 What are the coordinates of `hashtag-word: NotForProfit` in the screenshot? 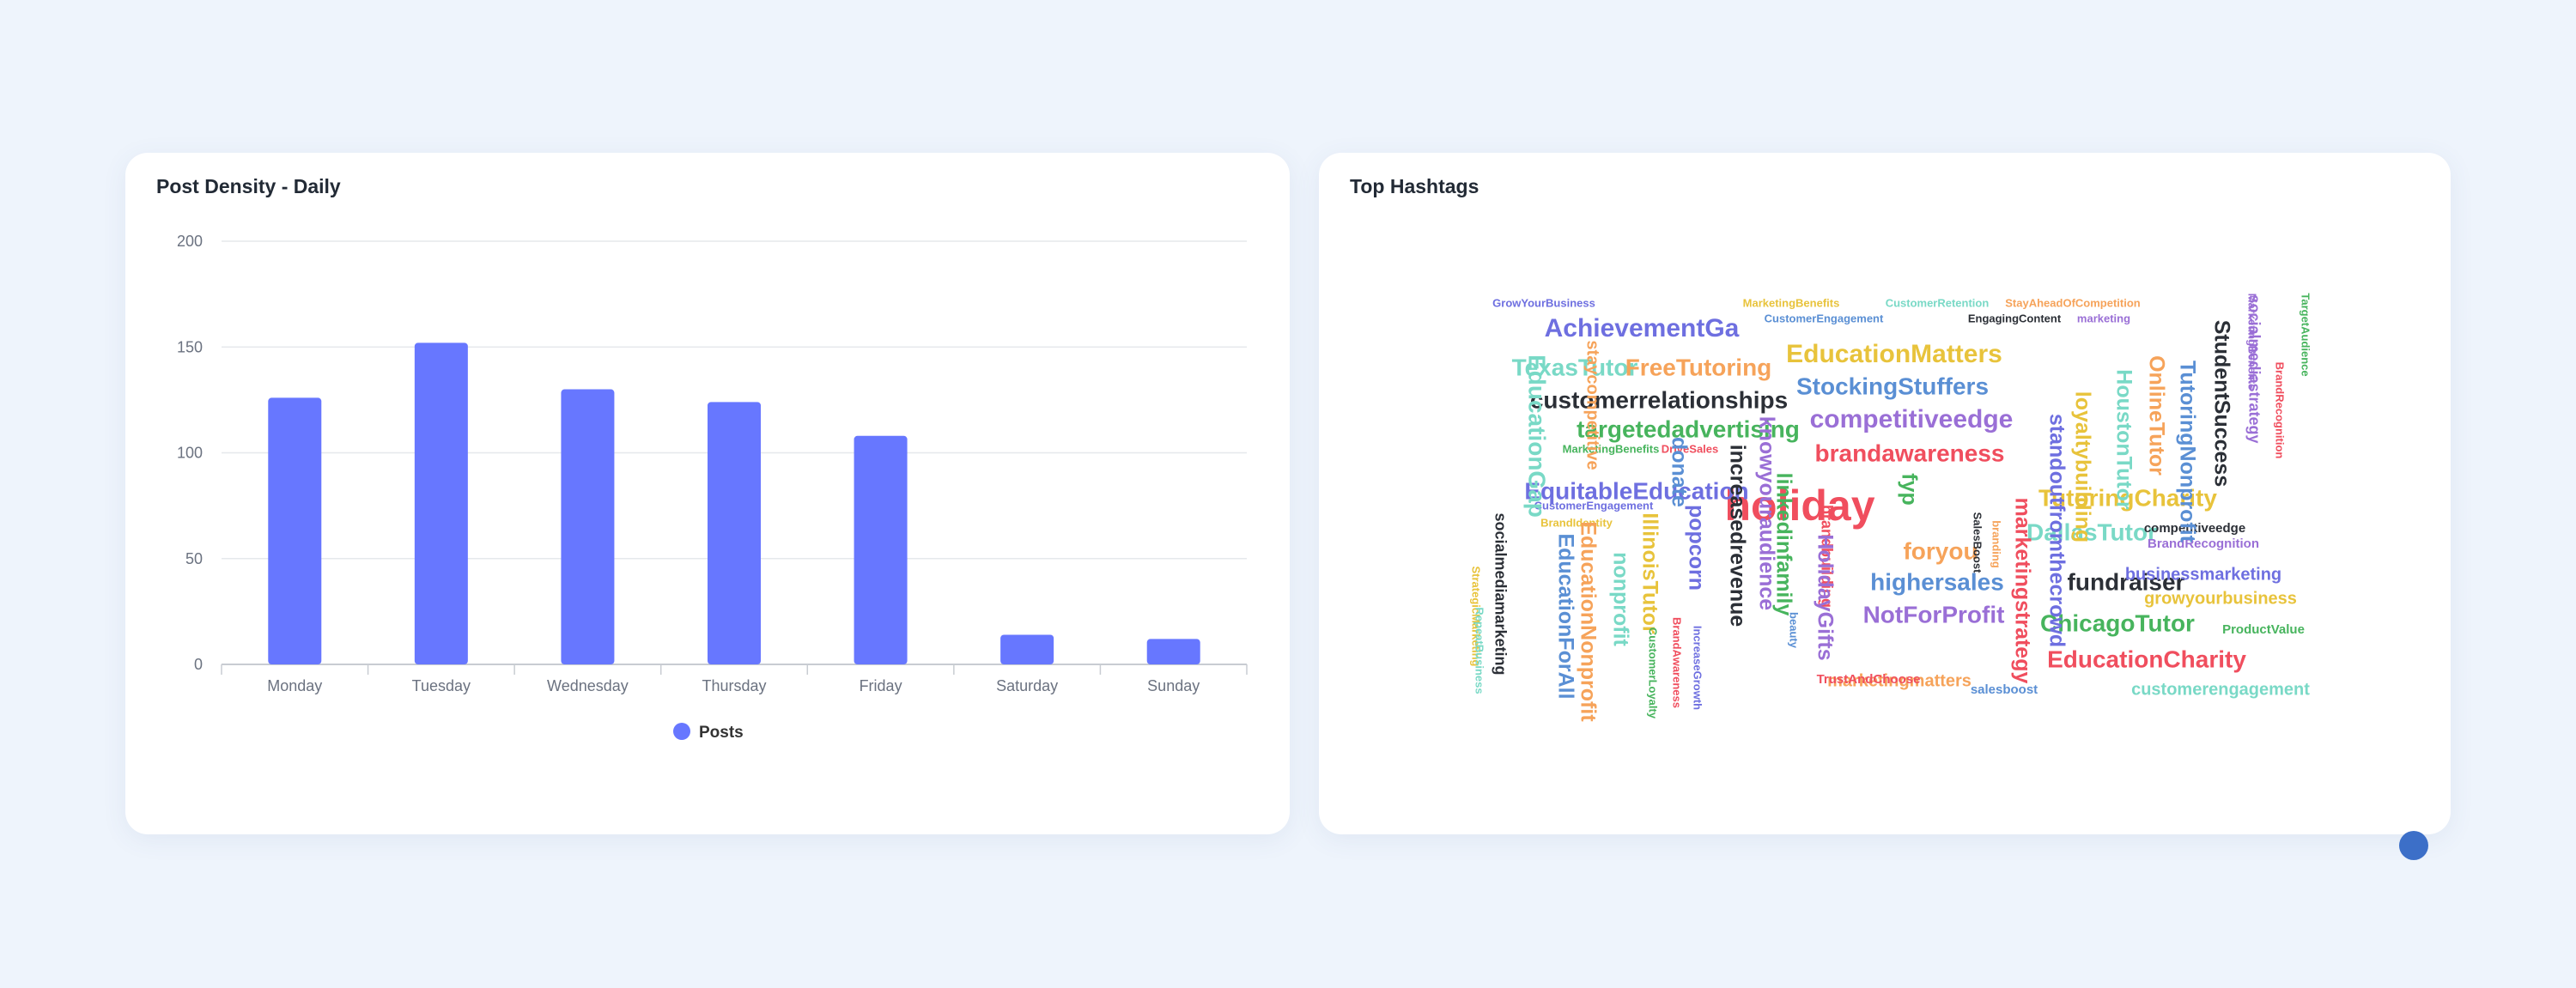 It's located at (1934, 614).